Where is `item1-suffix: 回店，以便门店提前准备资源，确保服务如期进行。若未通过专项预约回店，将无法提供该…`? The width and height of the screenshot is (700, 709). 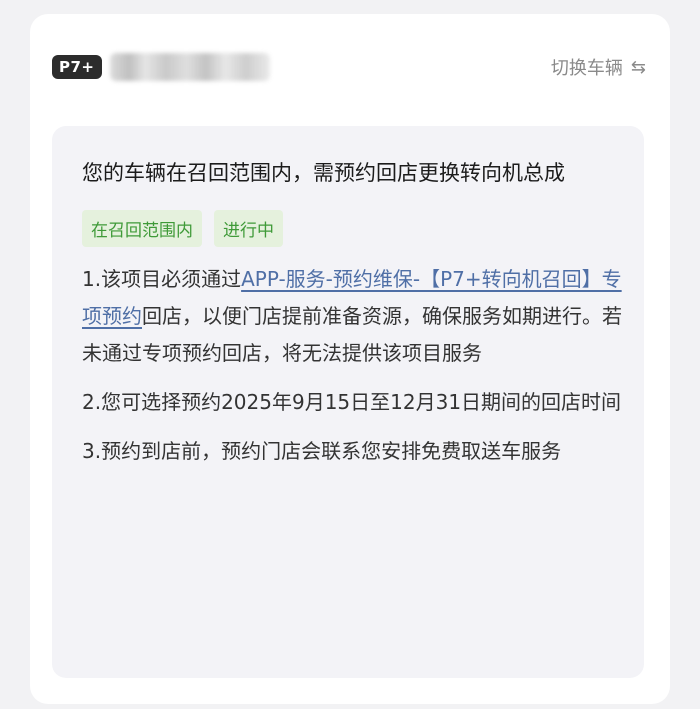 item1-suffix: 回店，以便门店提前准备资源，确保服务如期进行。若未通过专项预约回店，将无法提供该… is located at coordinates (352, 334).